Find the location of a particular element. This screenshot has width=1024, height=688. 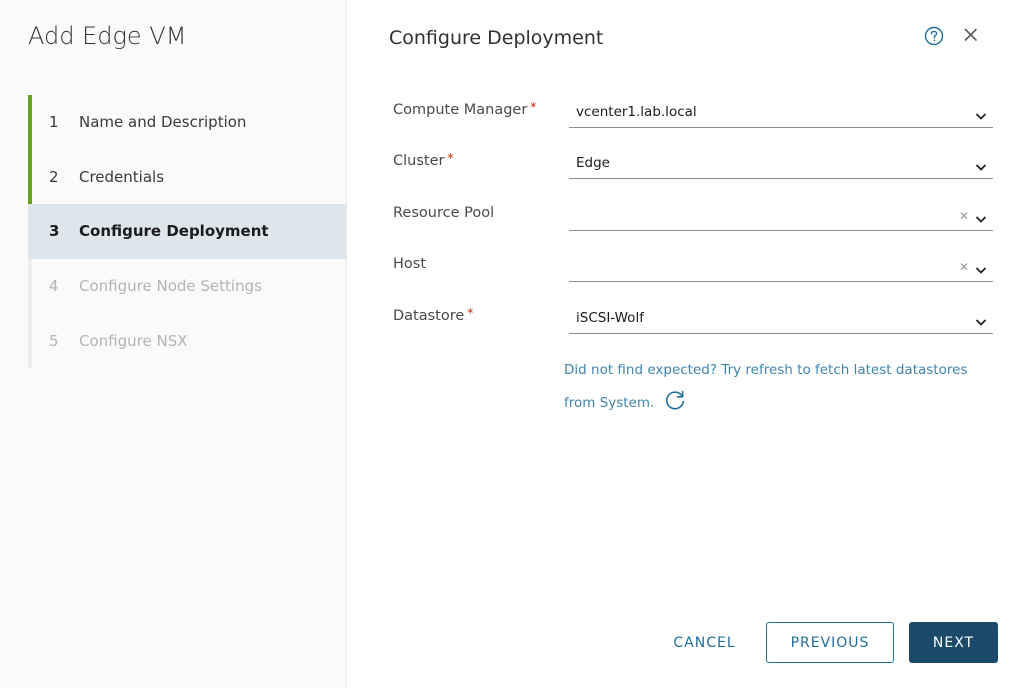

next-button: NEXT is located at coordinates (953, 642).